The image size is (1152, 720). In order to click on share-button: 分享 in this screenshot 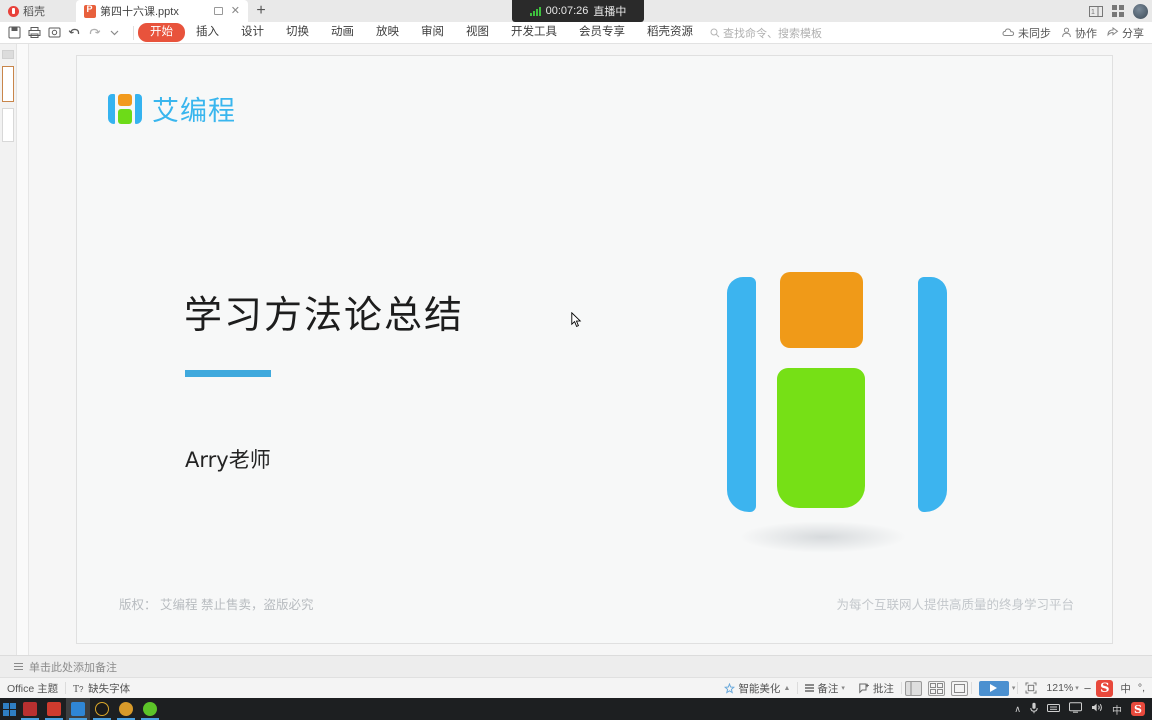, I will do `click(1125, 33)`.